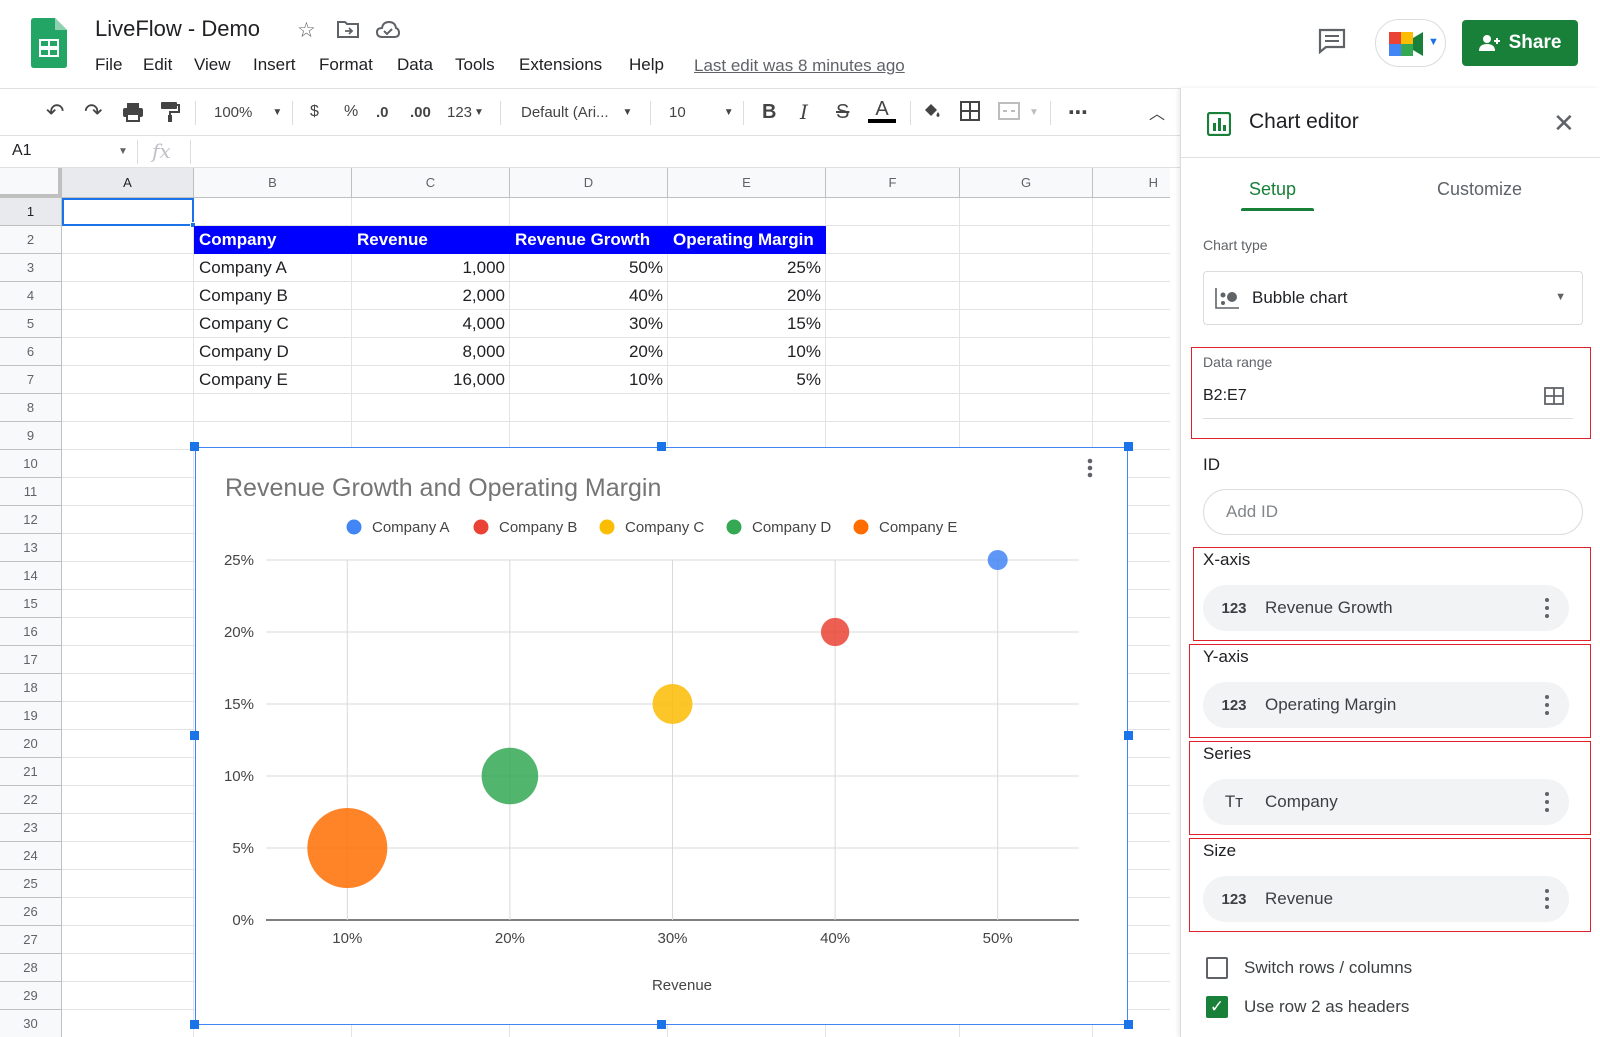 This screenshot has height=1037, width=1600. What do you see at coordinates (388, 29) in the screenshot?
I see `cloud-saved-icon` at bounding box center [388, 29].